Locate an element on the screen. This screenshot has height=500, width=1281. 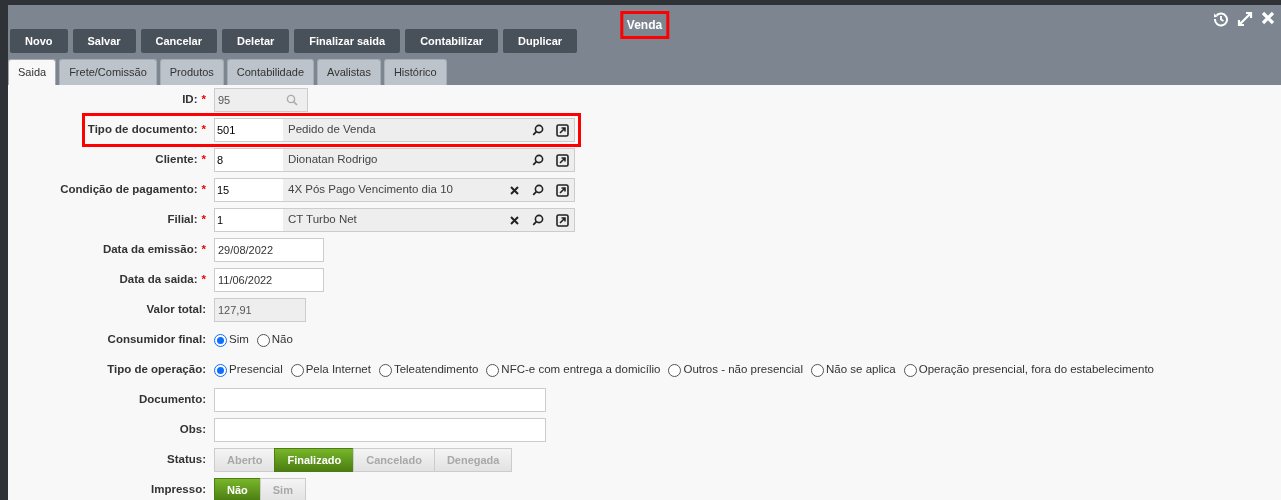
field-label: Documento: is located at coordinates (172, 399).